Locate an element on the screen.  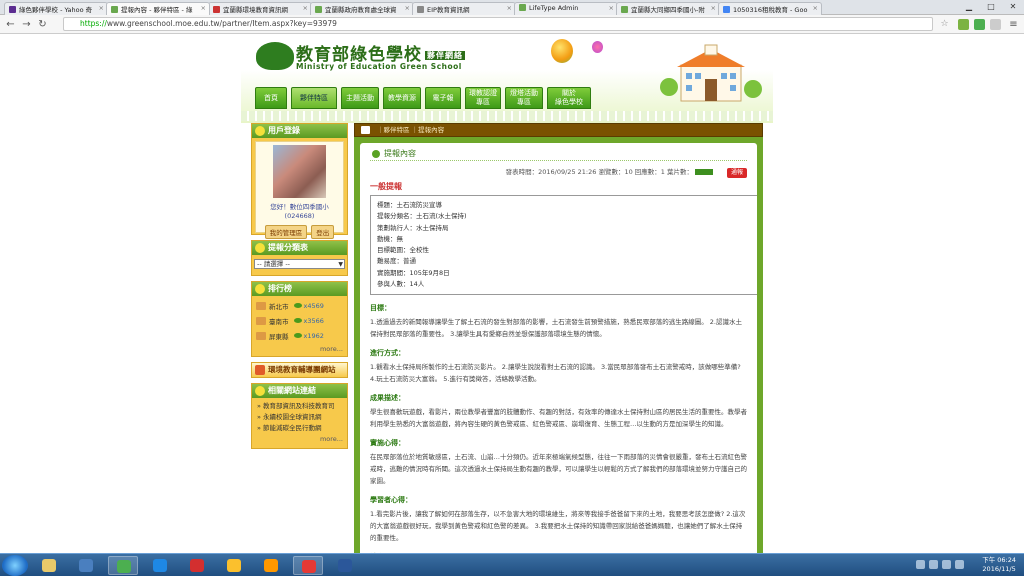
book-icon is located at coordinates (260, 370).